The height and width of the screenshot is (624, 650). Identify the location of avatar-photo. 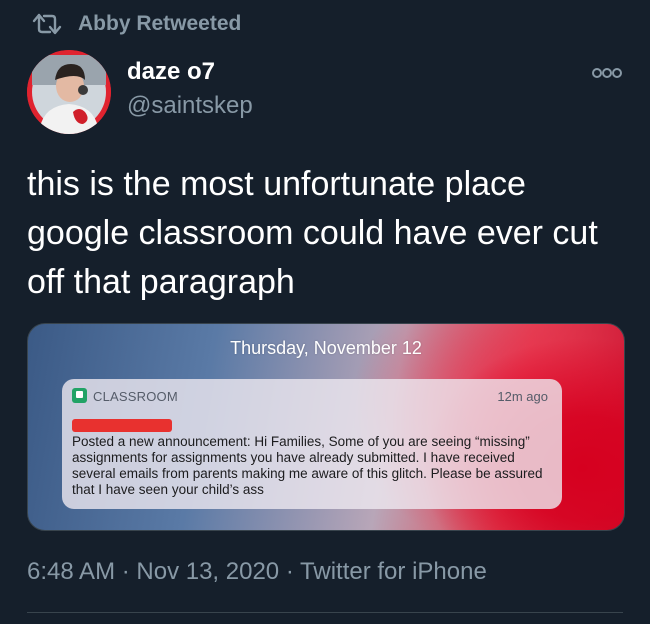
(69, 92).